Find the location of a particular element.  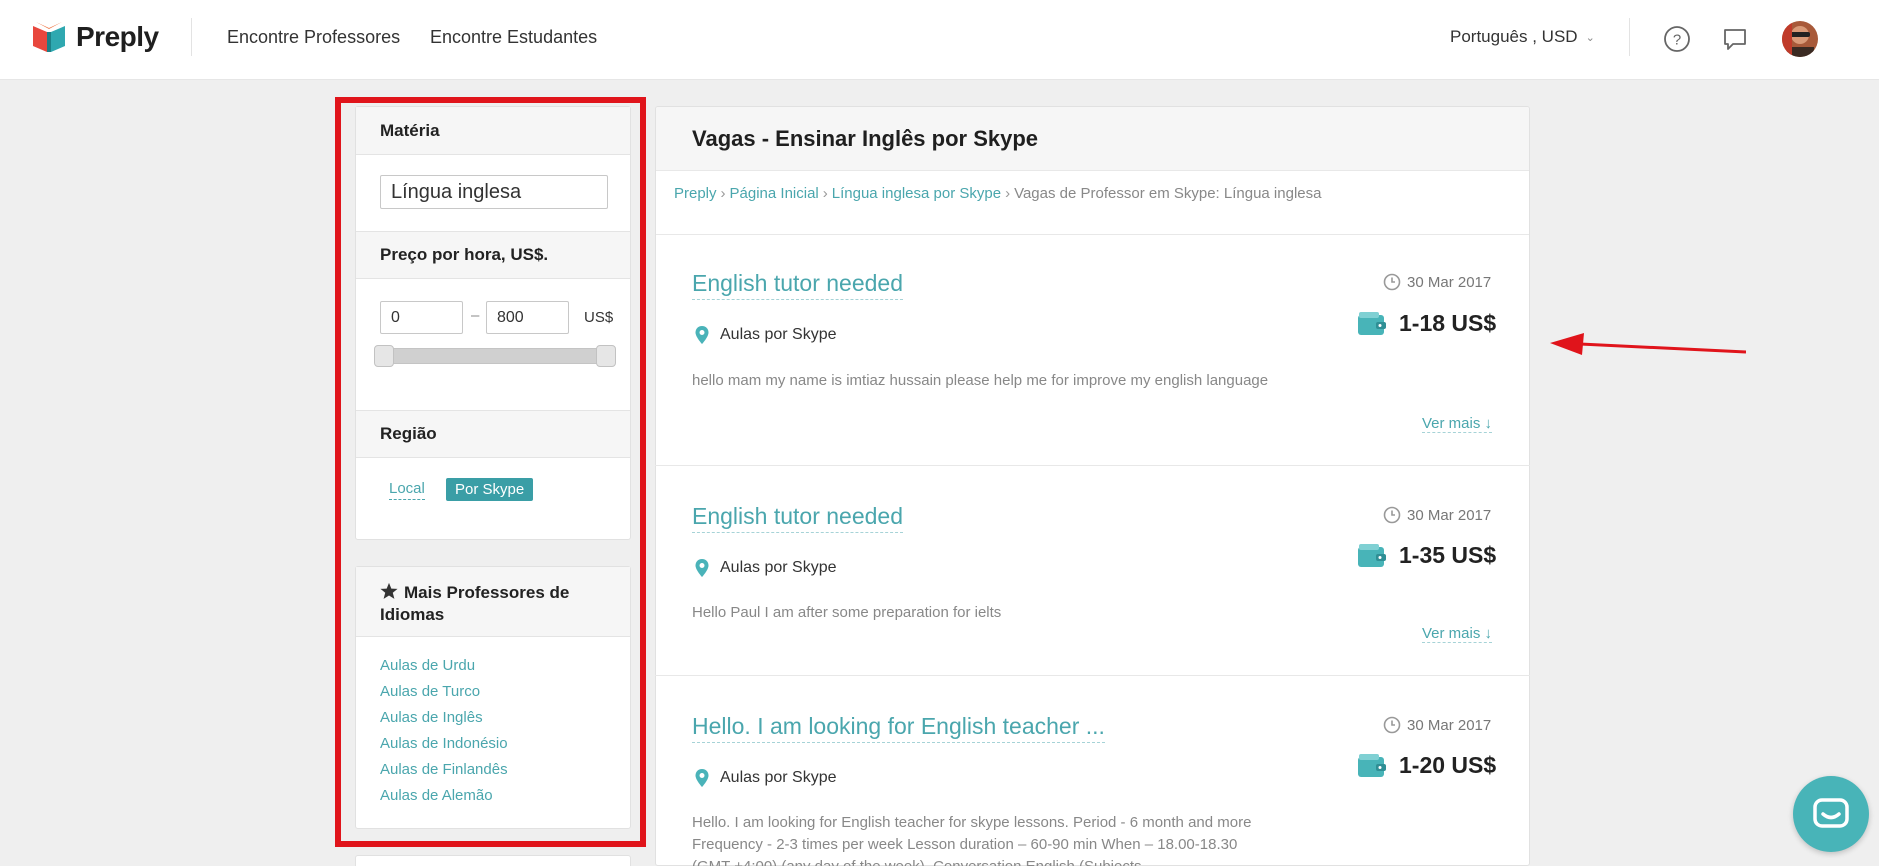

chevron-down-icon: ⌄ is located at coordinates (1590, 37).